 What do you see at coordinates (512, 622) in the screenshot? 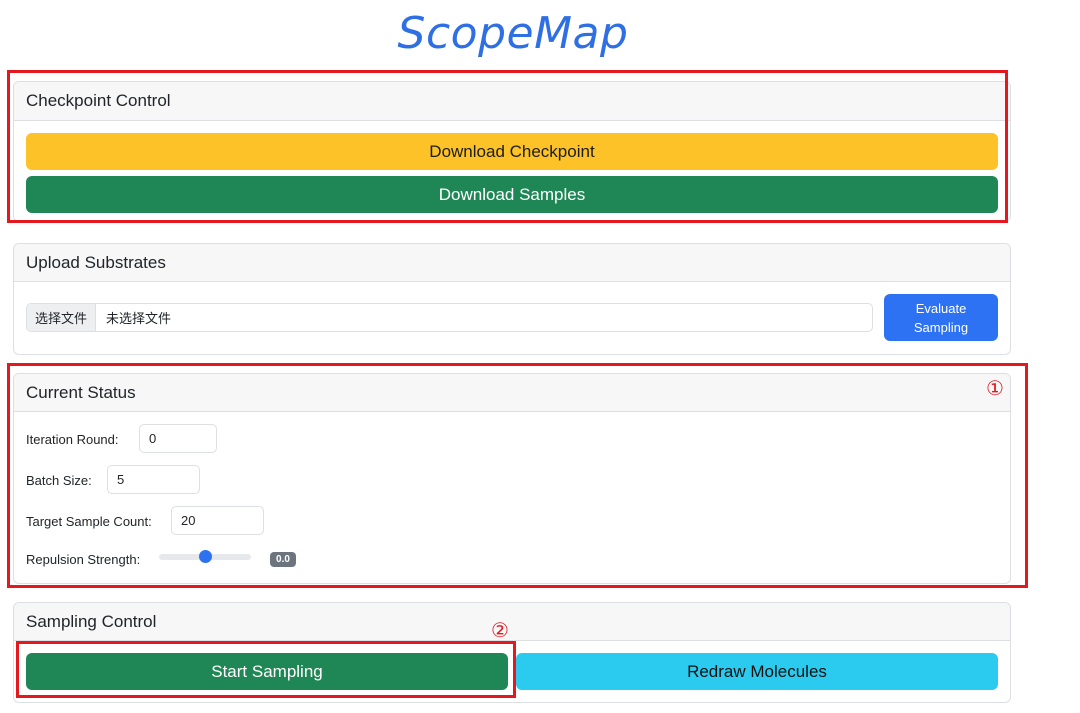
I see `sampling-header: Sampling Control` at bounding box center [512, 622].